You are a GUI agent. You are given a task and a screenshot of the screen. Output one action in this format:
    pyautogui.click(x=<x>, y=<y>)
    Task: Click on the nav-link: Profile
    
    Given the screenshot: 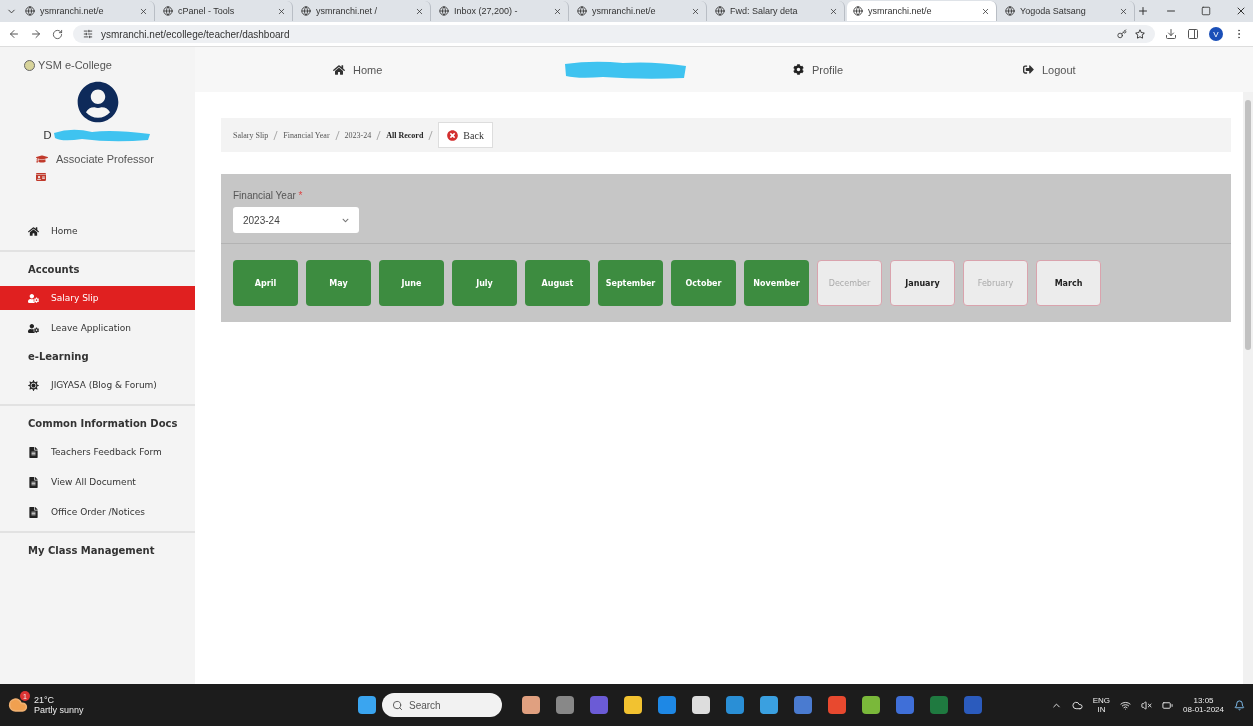 What is the action you would take?
    pyautogui.click(x=908, y=69)
    